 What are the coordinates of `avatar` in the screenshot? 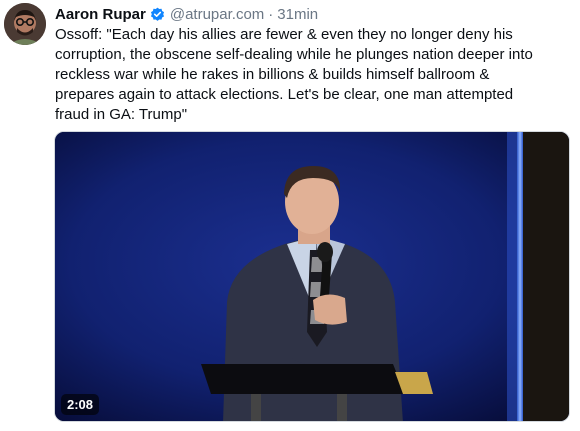 It's located at (25, 24).